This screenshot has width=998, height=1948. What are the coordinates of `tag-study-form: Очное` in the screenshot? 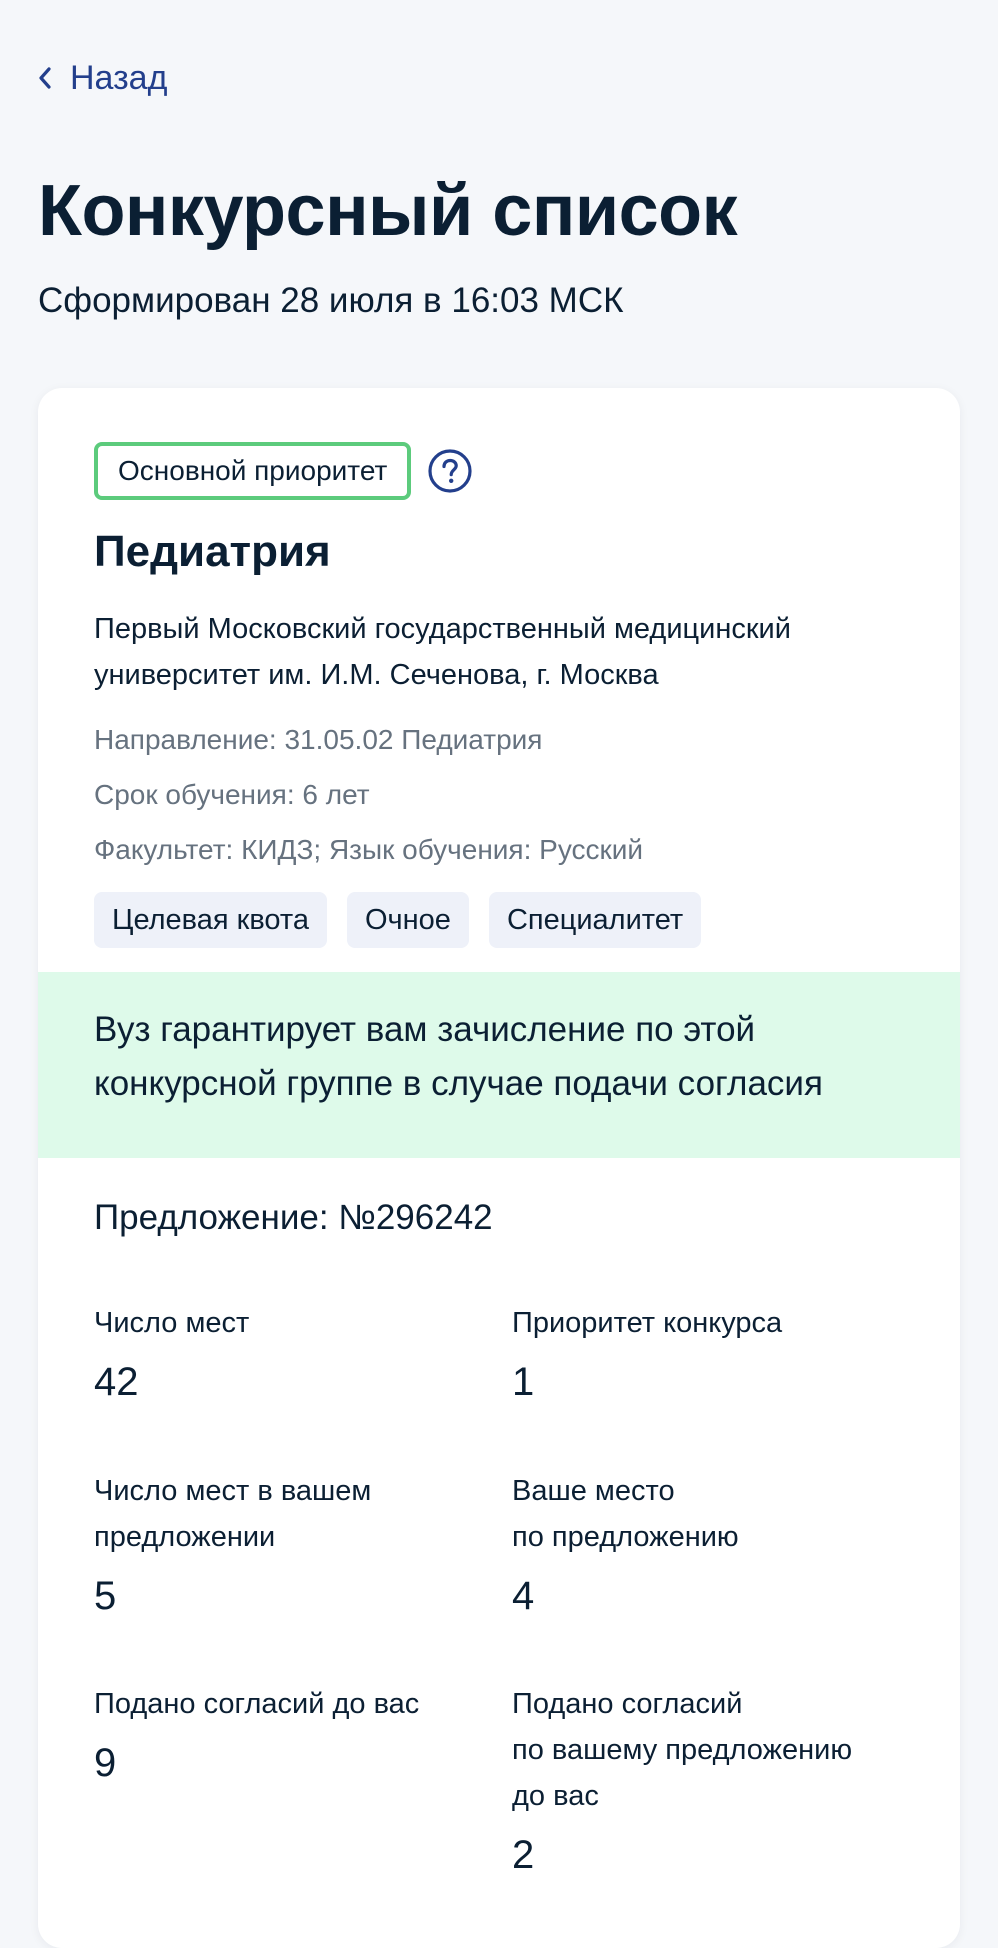 It's located at (407, 920).